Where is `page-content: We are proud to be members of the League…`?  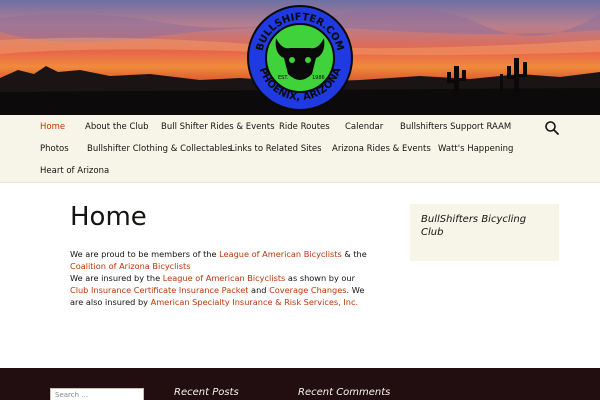
page-content: We are proud to be members of the League… is located at coordinates (220, 278).